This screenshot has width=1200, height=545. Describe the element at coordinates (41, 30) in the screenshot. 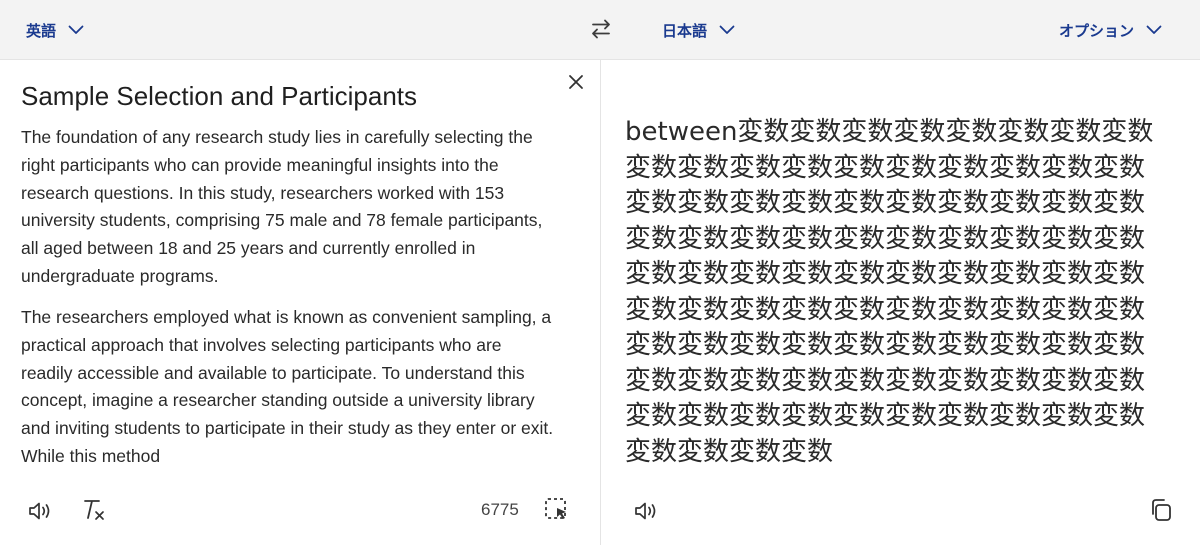

I see `source-language-label: 英語` at that location.